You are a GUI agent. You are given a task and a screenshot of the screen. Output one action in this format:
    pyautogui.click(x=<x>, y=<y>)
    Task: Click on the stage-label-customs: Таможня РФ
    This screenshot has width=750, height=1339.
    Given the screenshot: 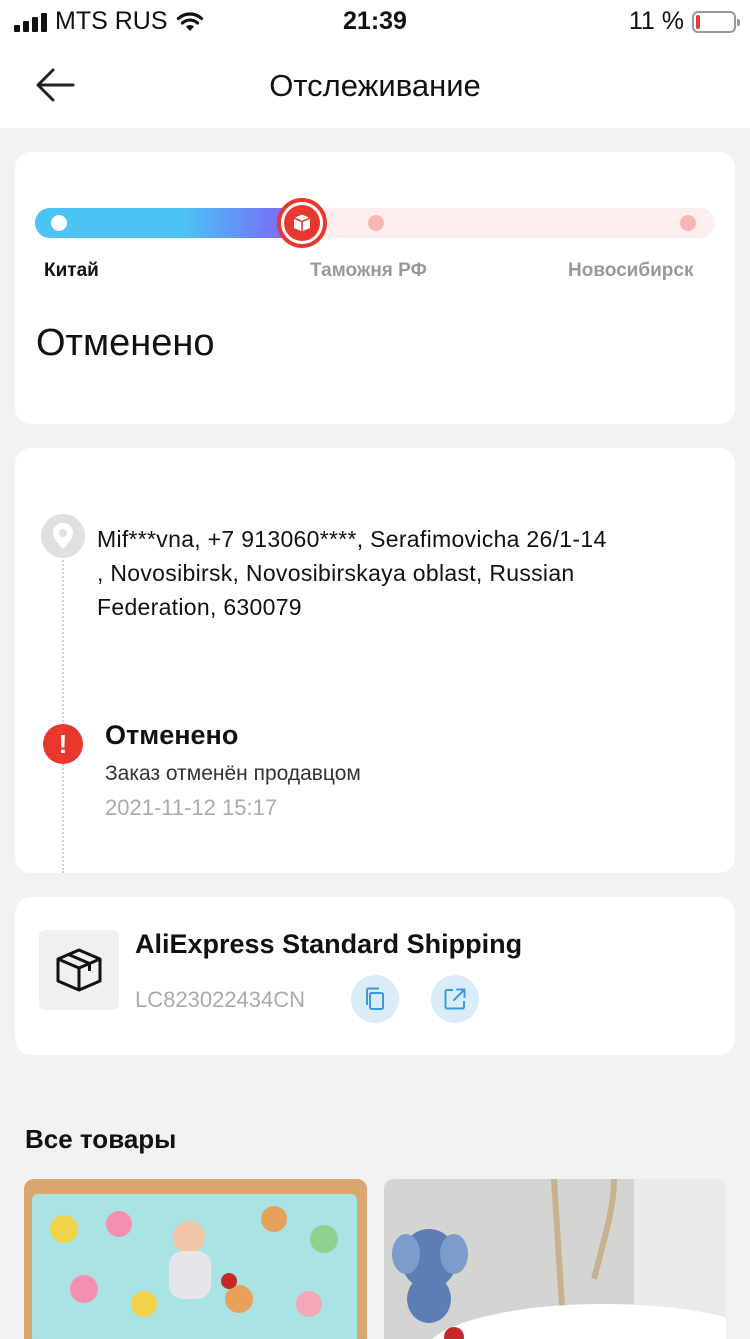 What is the action you would take?
    pyautogui.click(x=368, y=270)
    